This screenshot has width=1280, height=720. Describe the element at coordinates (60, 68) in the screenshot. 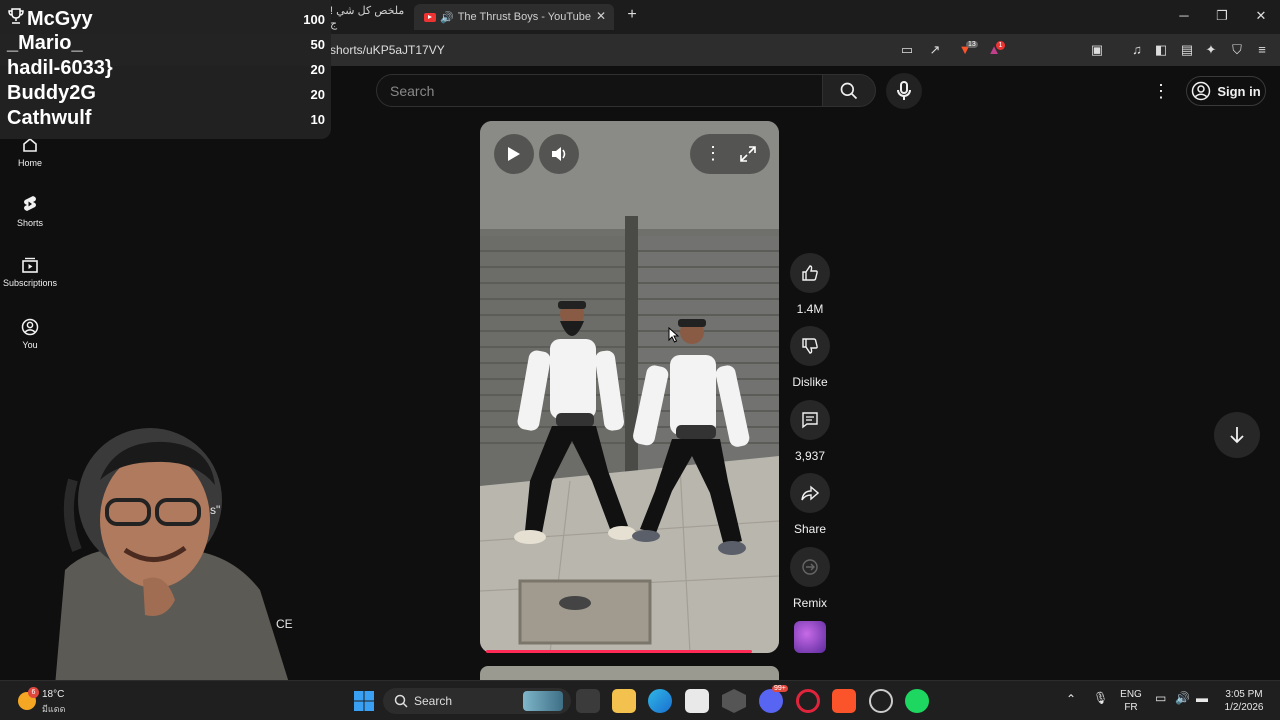

I see `leaderboard-name: hadil-6033}` at that location.